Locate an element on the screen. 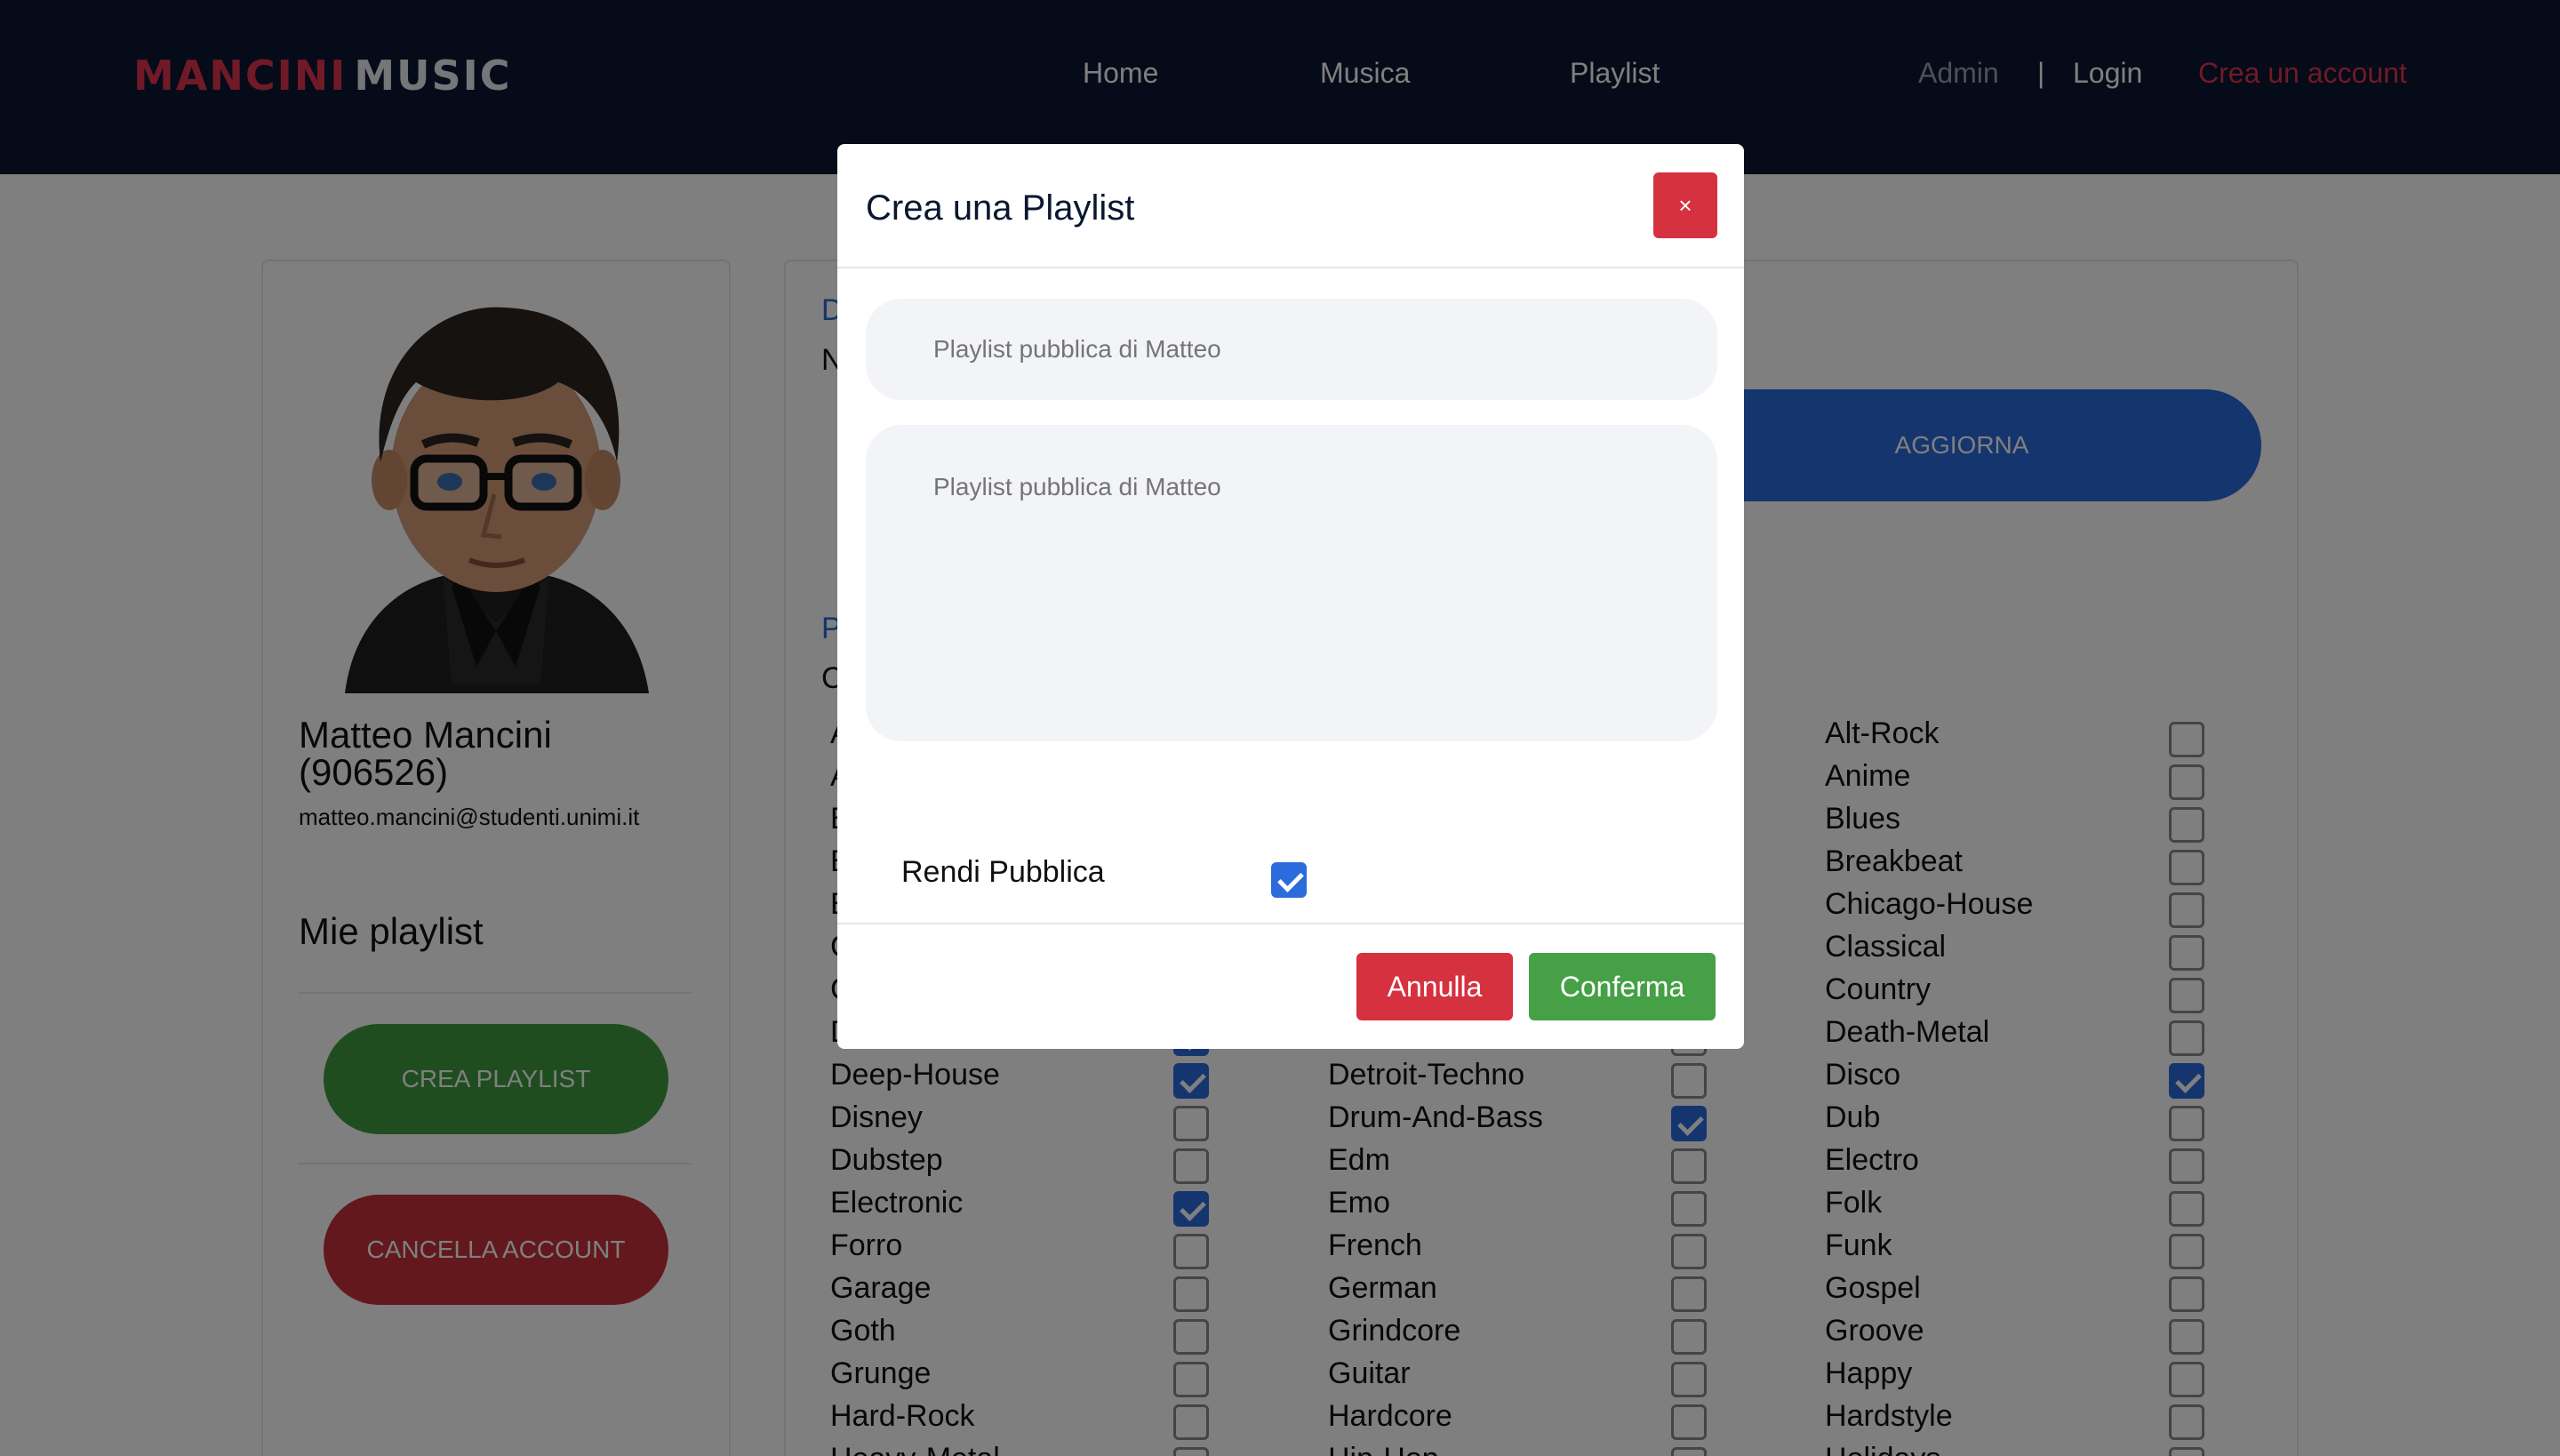 This screenshot has height=1456, width=2560. confirm-button: Conferma is located at coordinates (1622, 986).